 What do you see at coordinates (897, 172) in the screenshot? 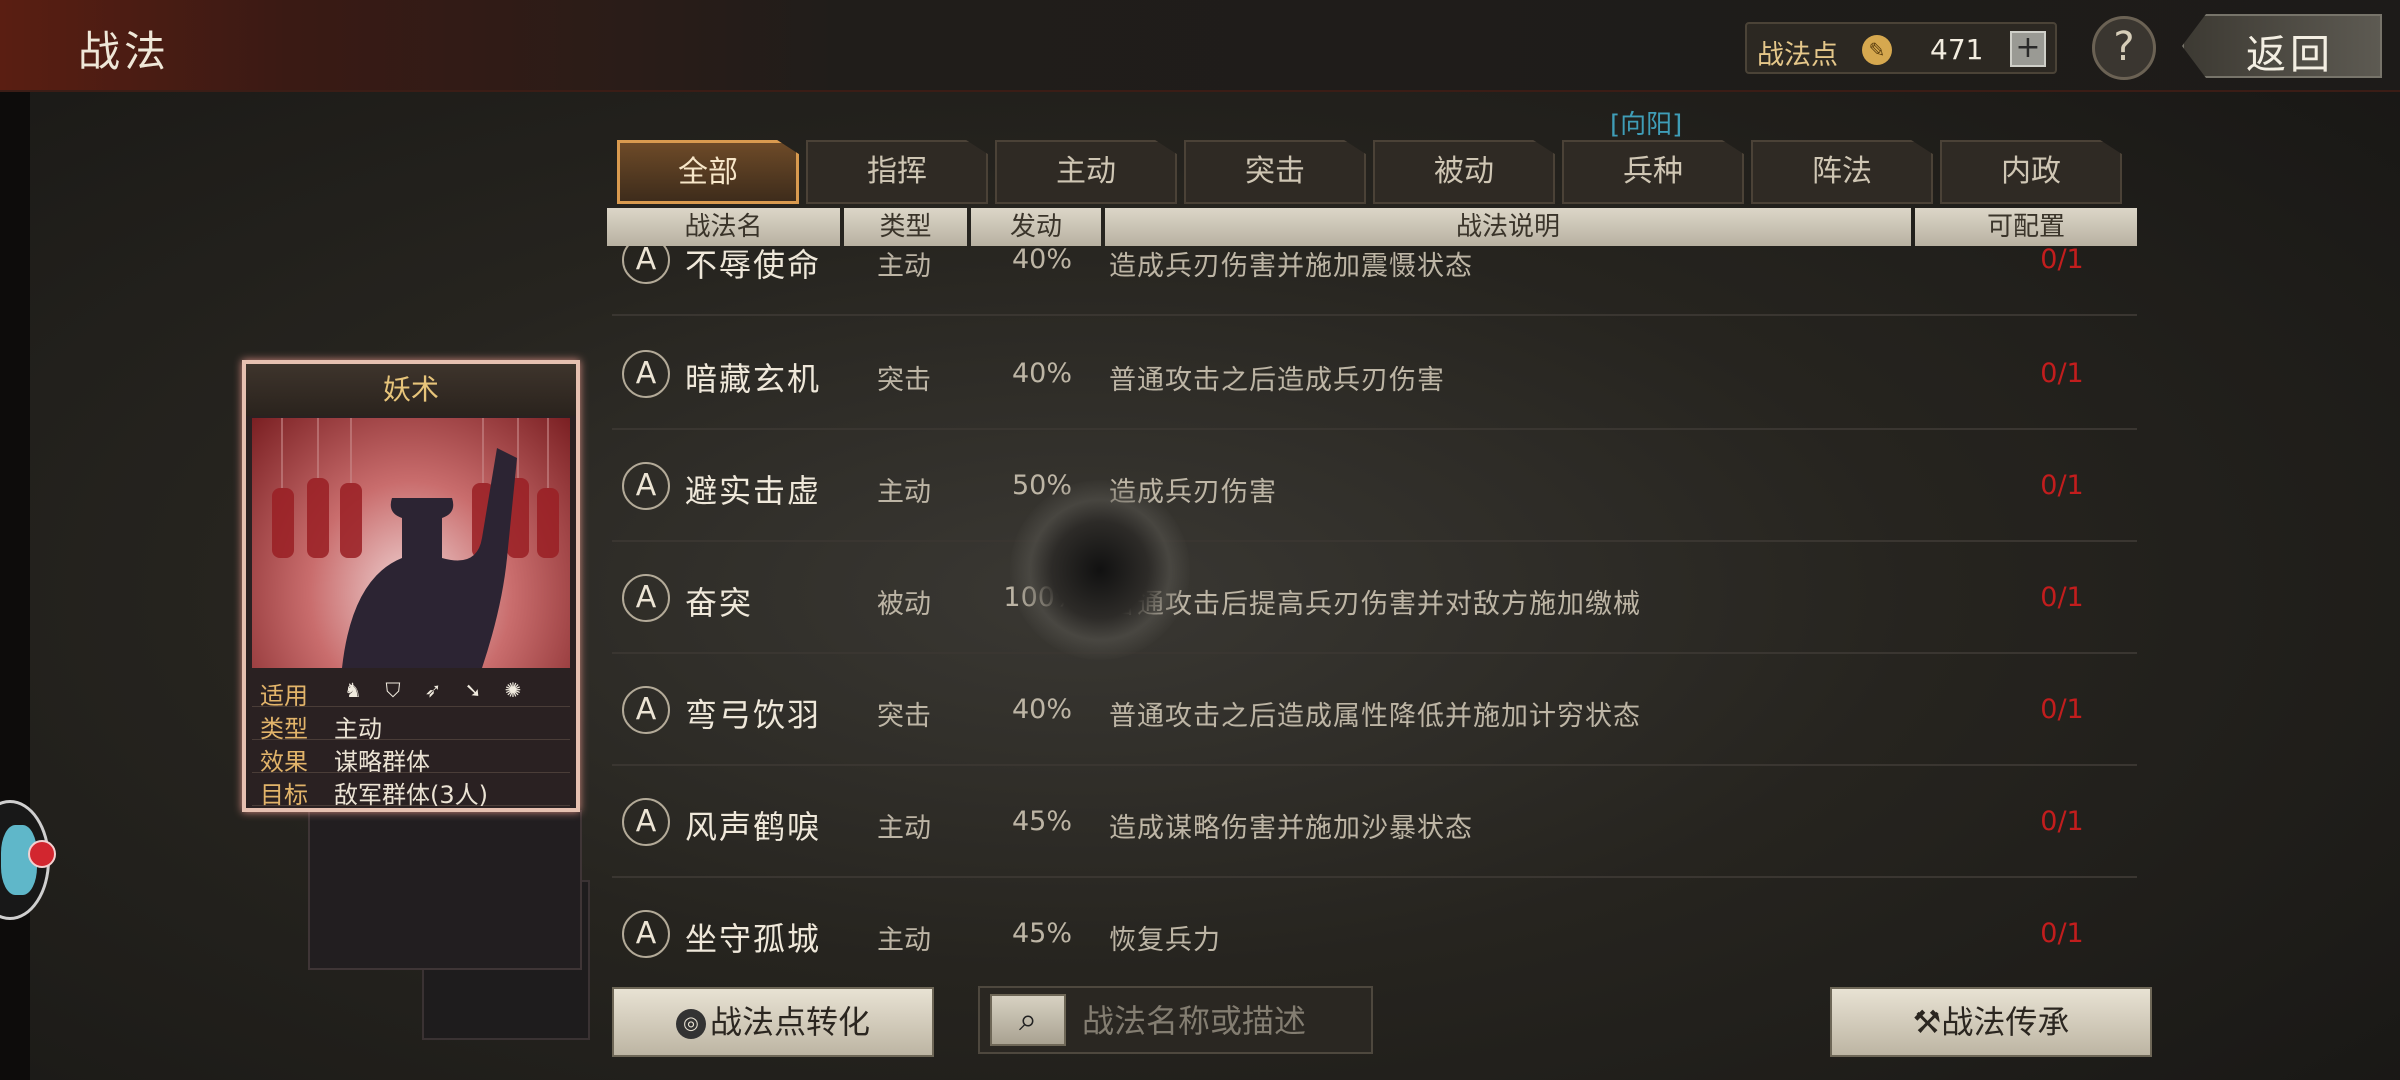
I see `tab-command: 指挥` at bounding box center [897, 172].